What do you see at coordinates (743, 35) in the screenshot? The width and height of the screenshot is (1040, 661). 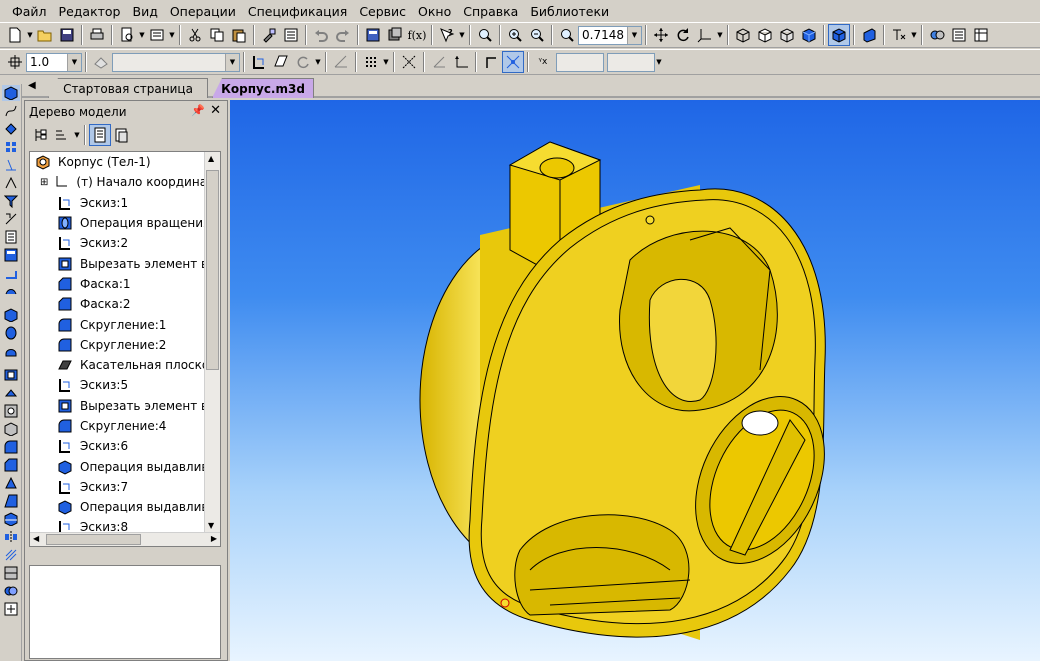 I see `wireframe-button` at bounding box center [743, 35].